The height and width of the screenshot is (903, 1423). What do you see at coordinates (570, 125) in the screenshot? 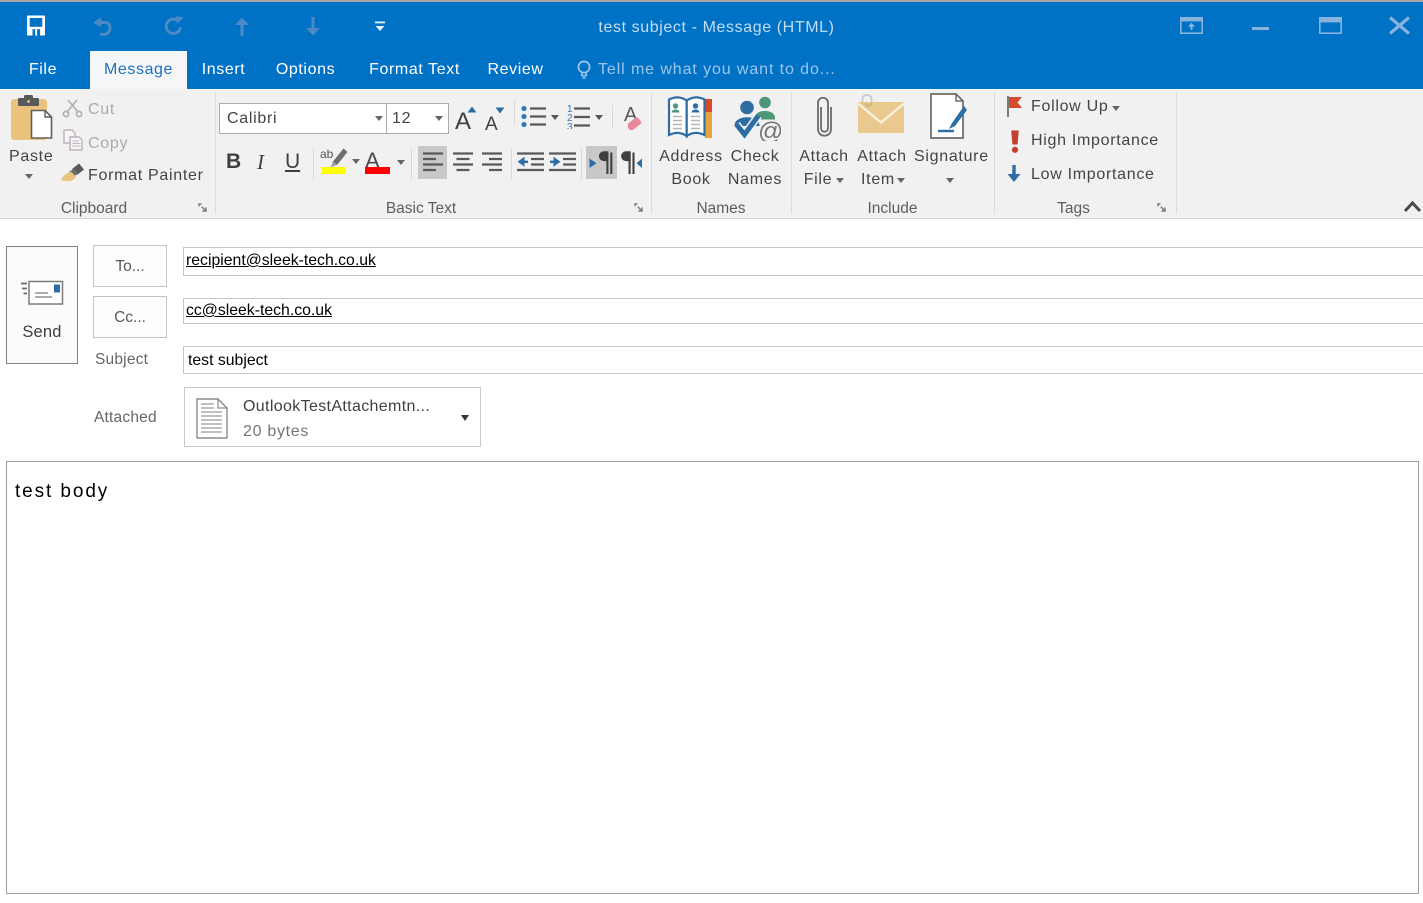
I see `svg-text: 3` at bounding box center [570, 125].